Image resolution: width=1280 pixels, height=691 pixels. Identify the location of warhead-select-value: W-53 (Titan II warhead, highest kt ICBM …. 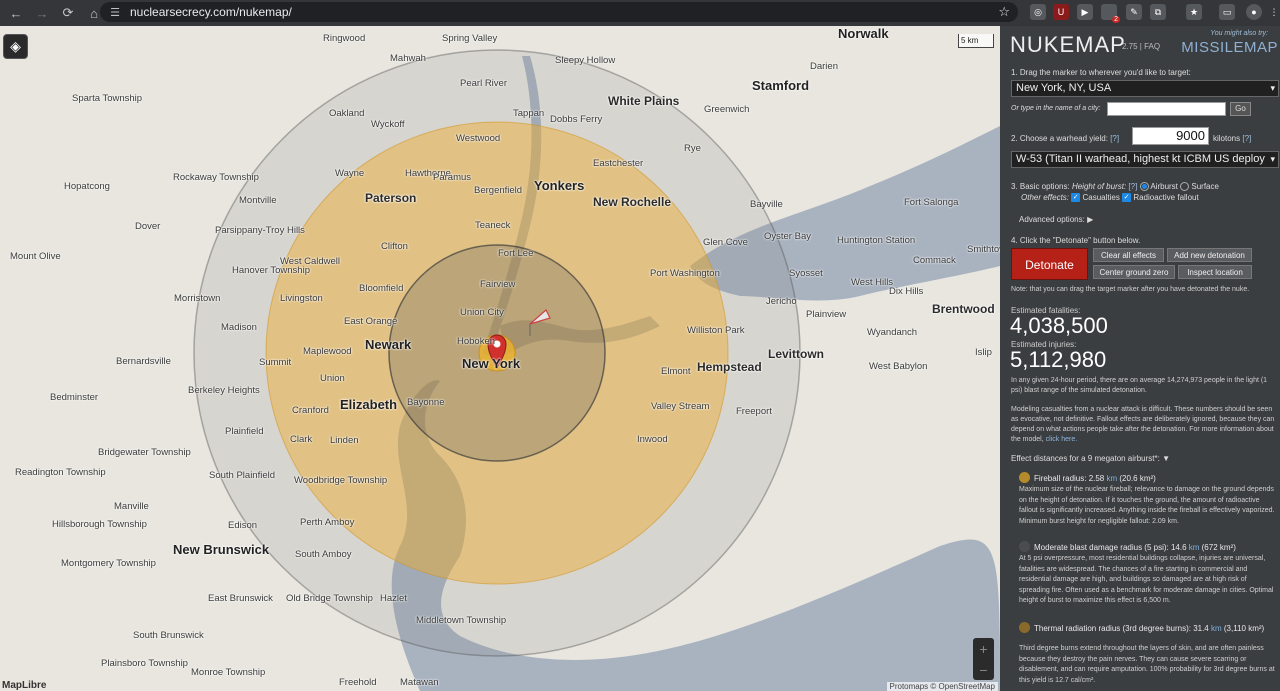
(1140, 159).